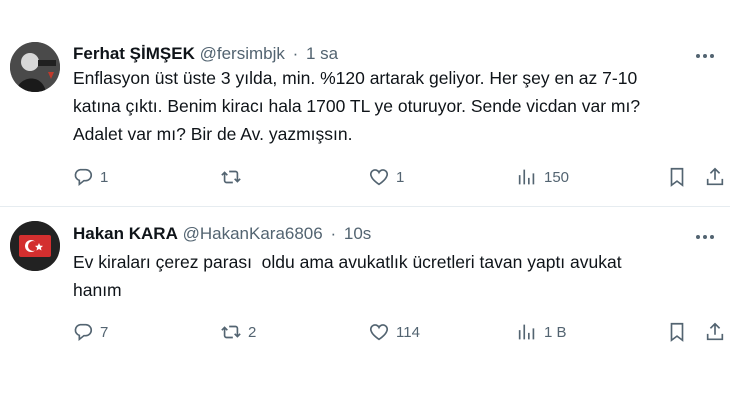  What do you see at coordinates (242, 53) in the screenshot?
I see `author-handle: @fersimbjk` at bounding box center [242, 53].